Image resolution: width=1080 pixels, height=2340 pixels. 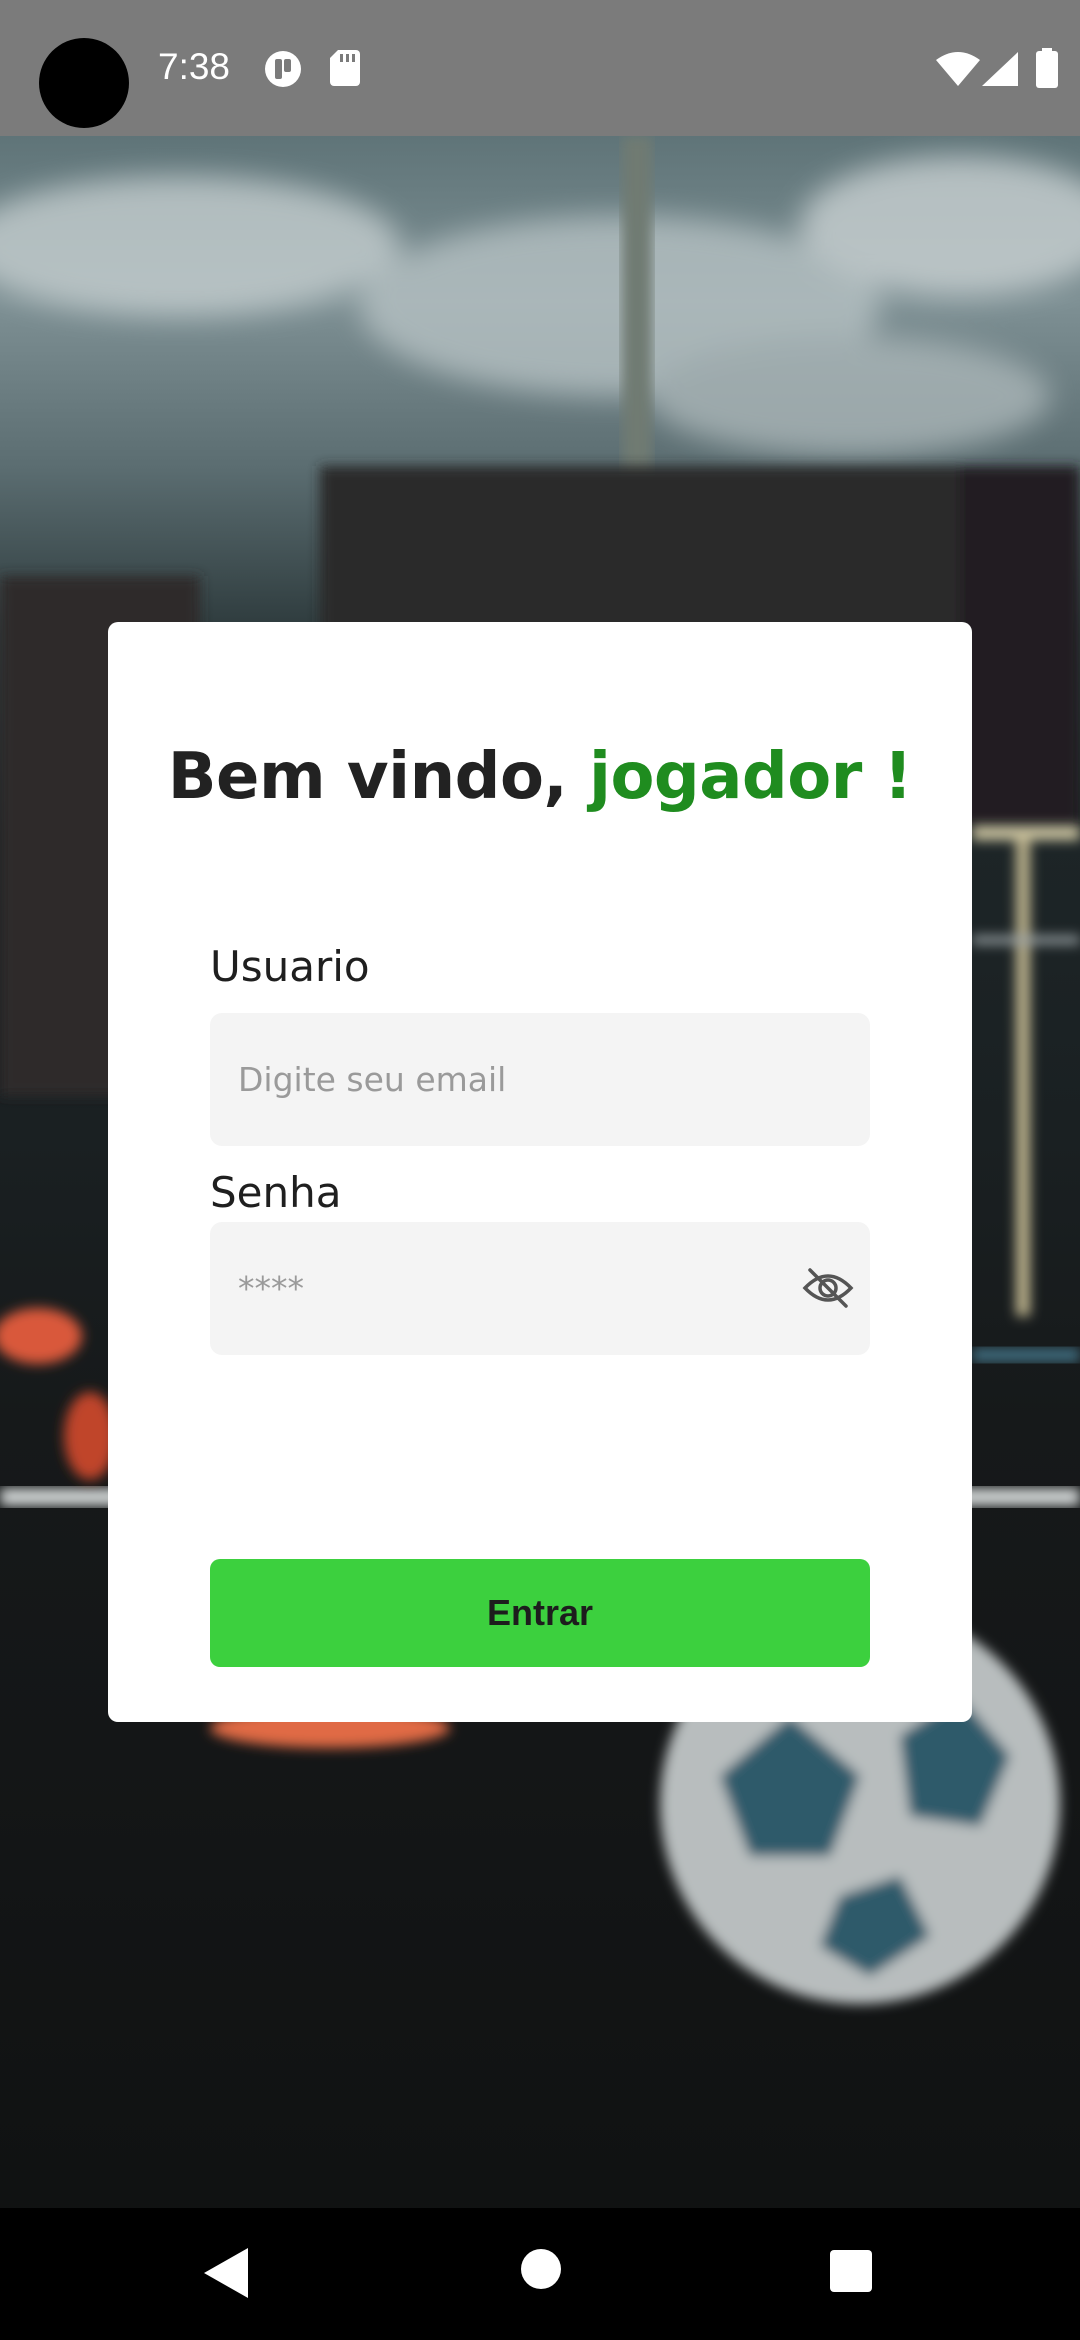 I want to click on signal-icon, so click(x=1000, y=69).